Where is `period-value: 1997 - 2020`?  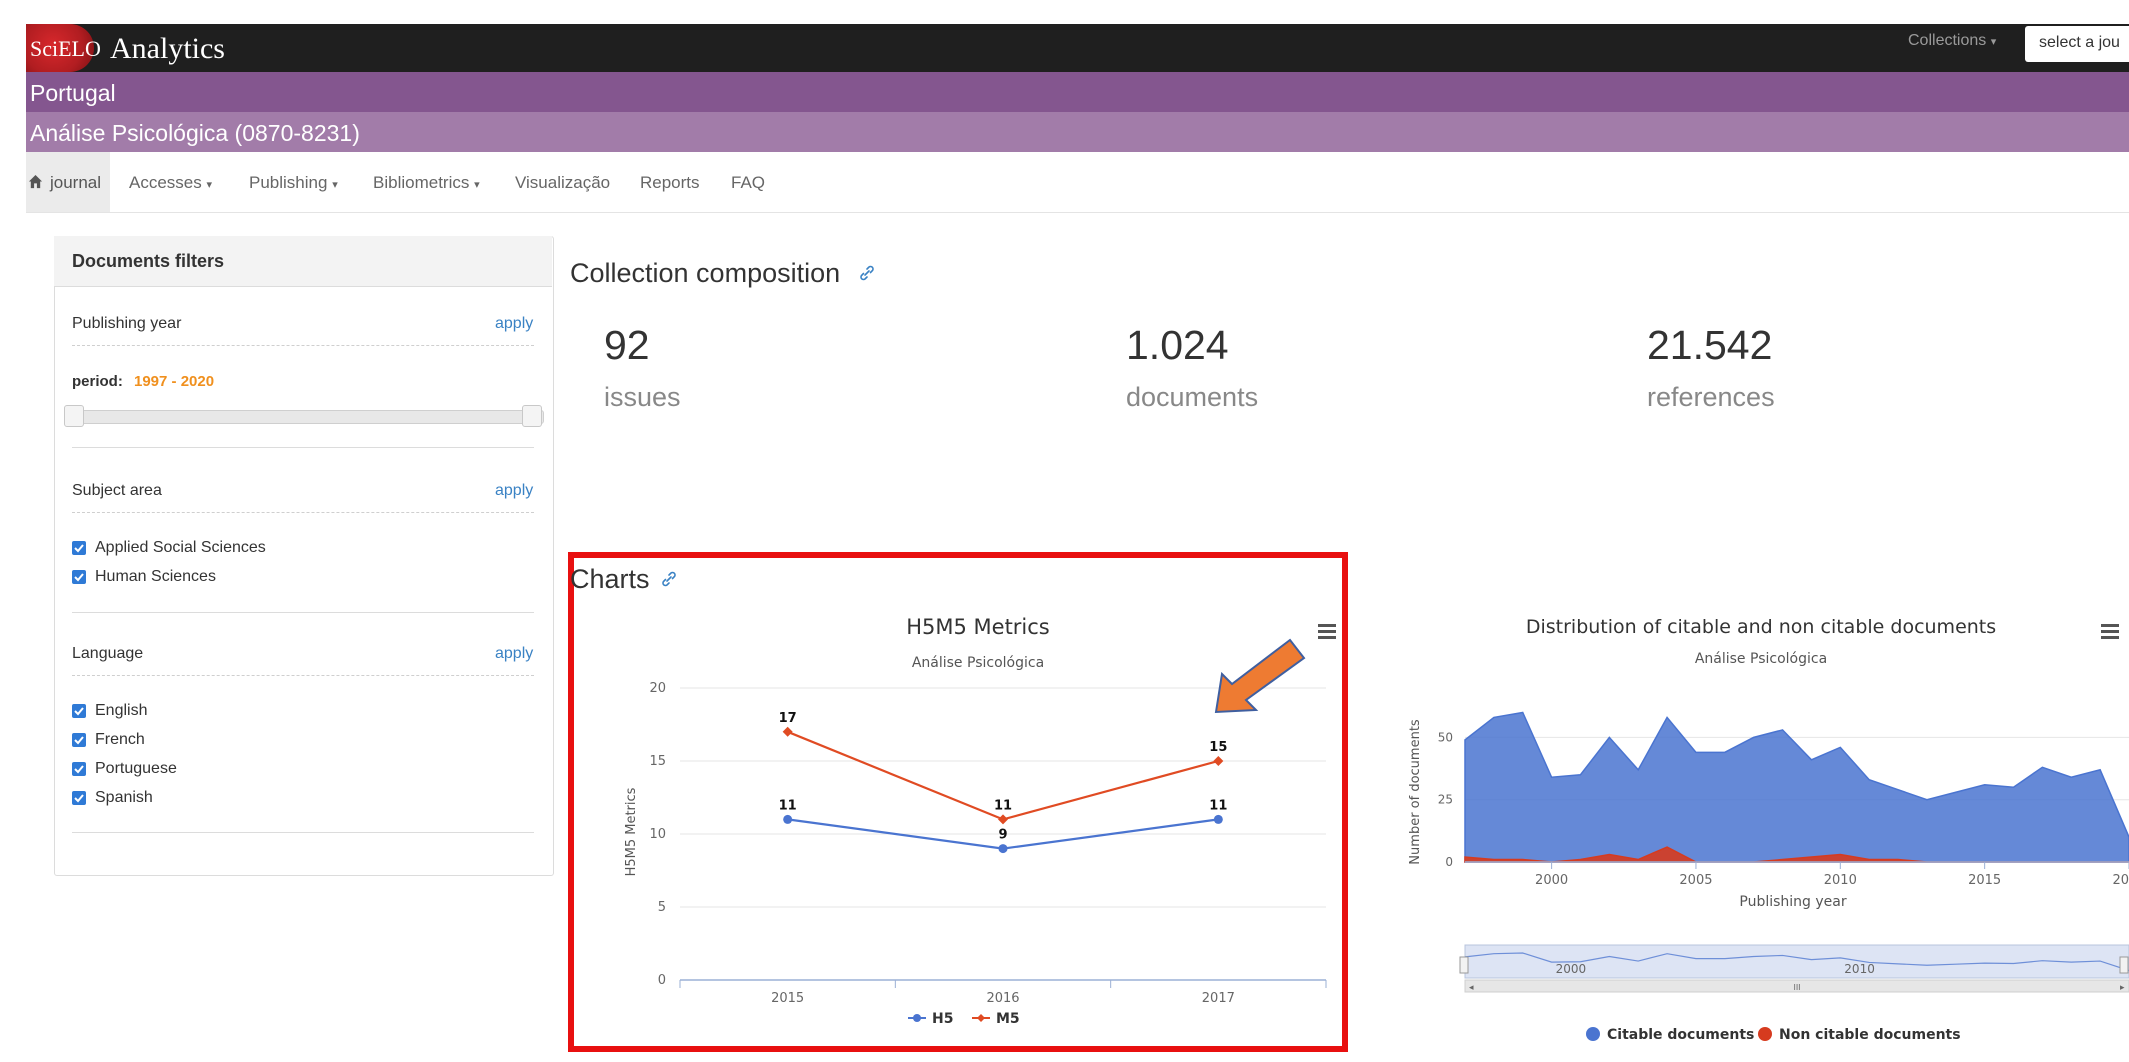 period-value: 1997 - 2020 is located at coordinates (174, 381).